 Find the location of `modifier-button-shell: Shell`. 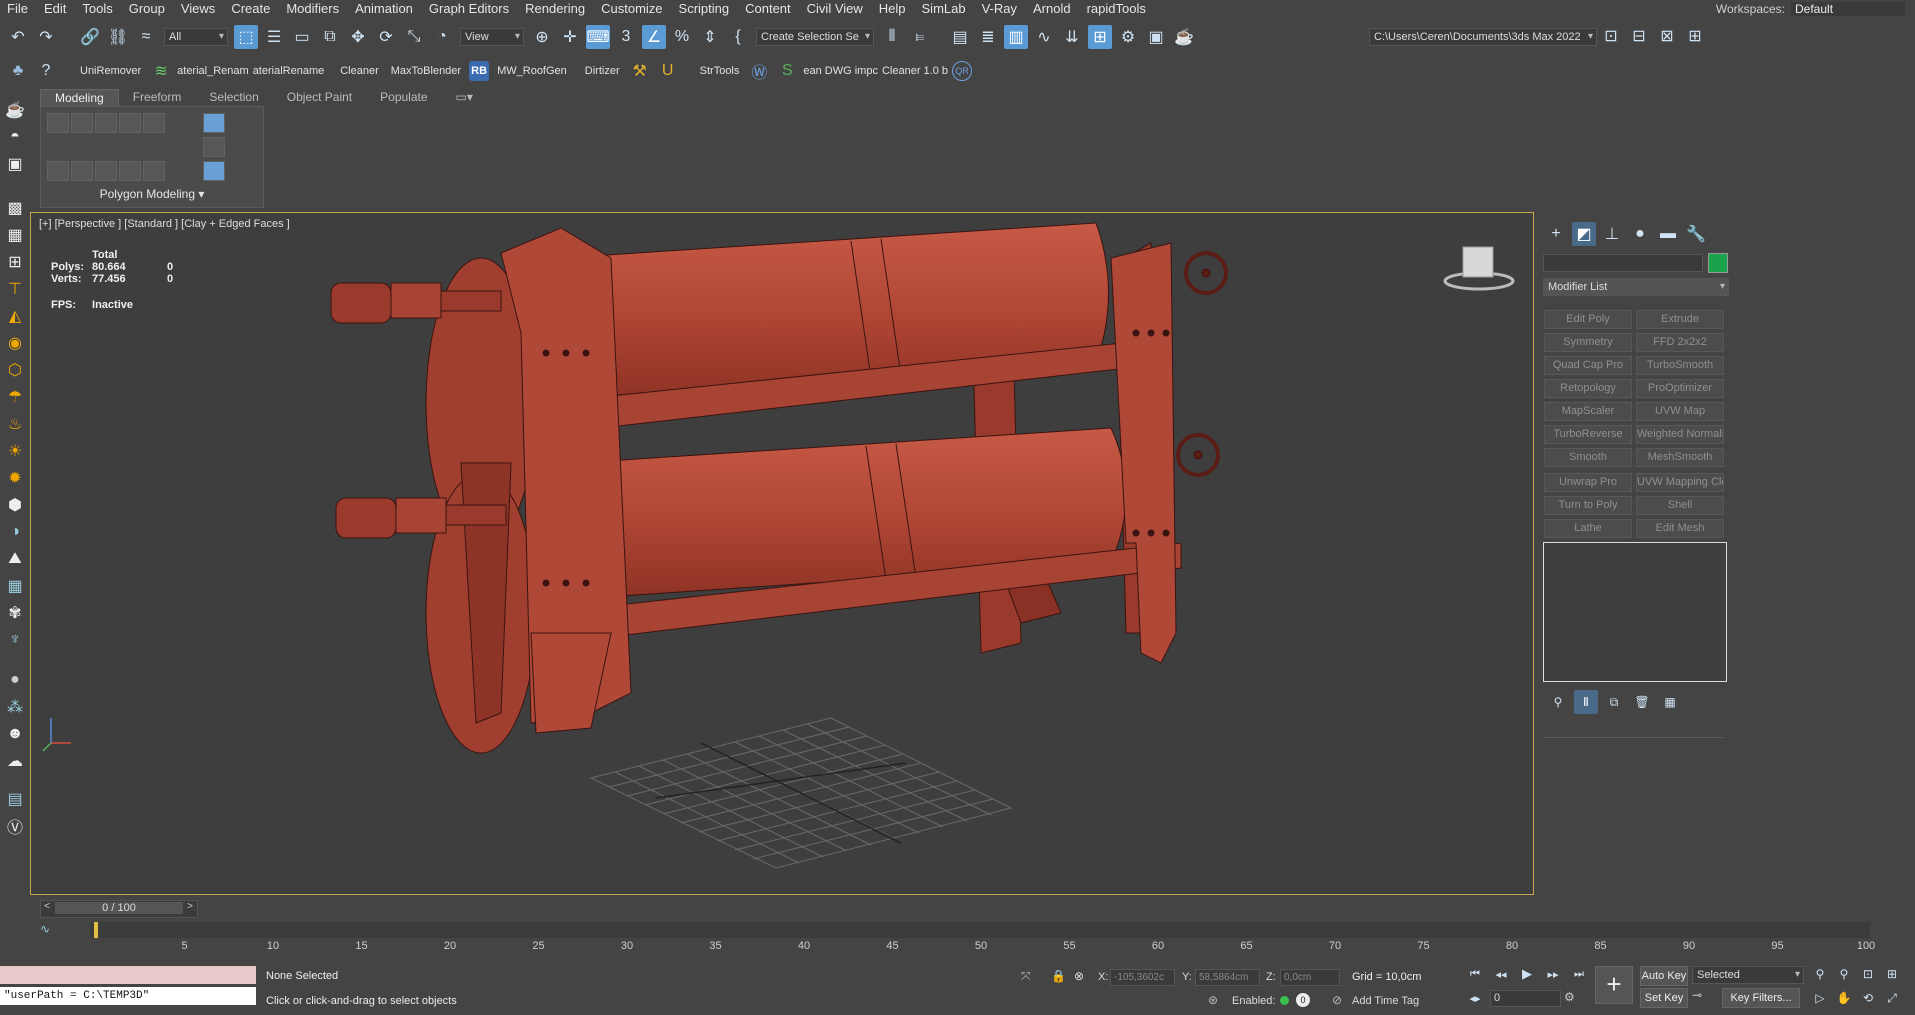

modifier-button-shell: Shell is located at coordinates (1680, 505).